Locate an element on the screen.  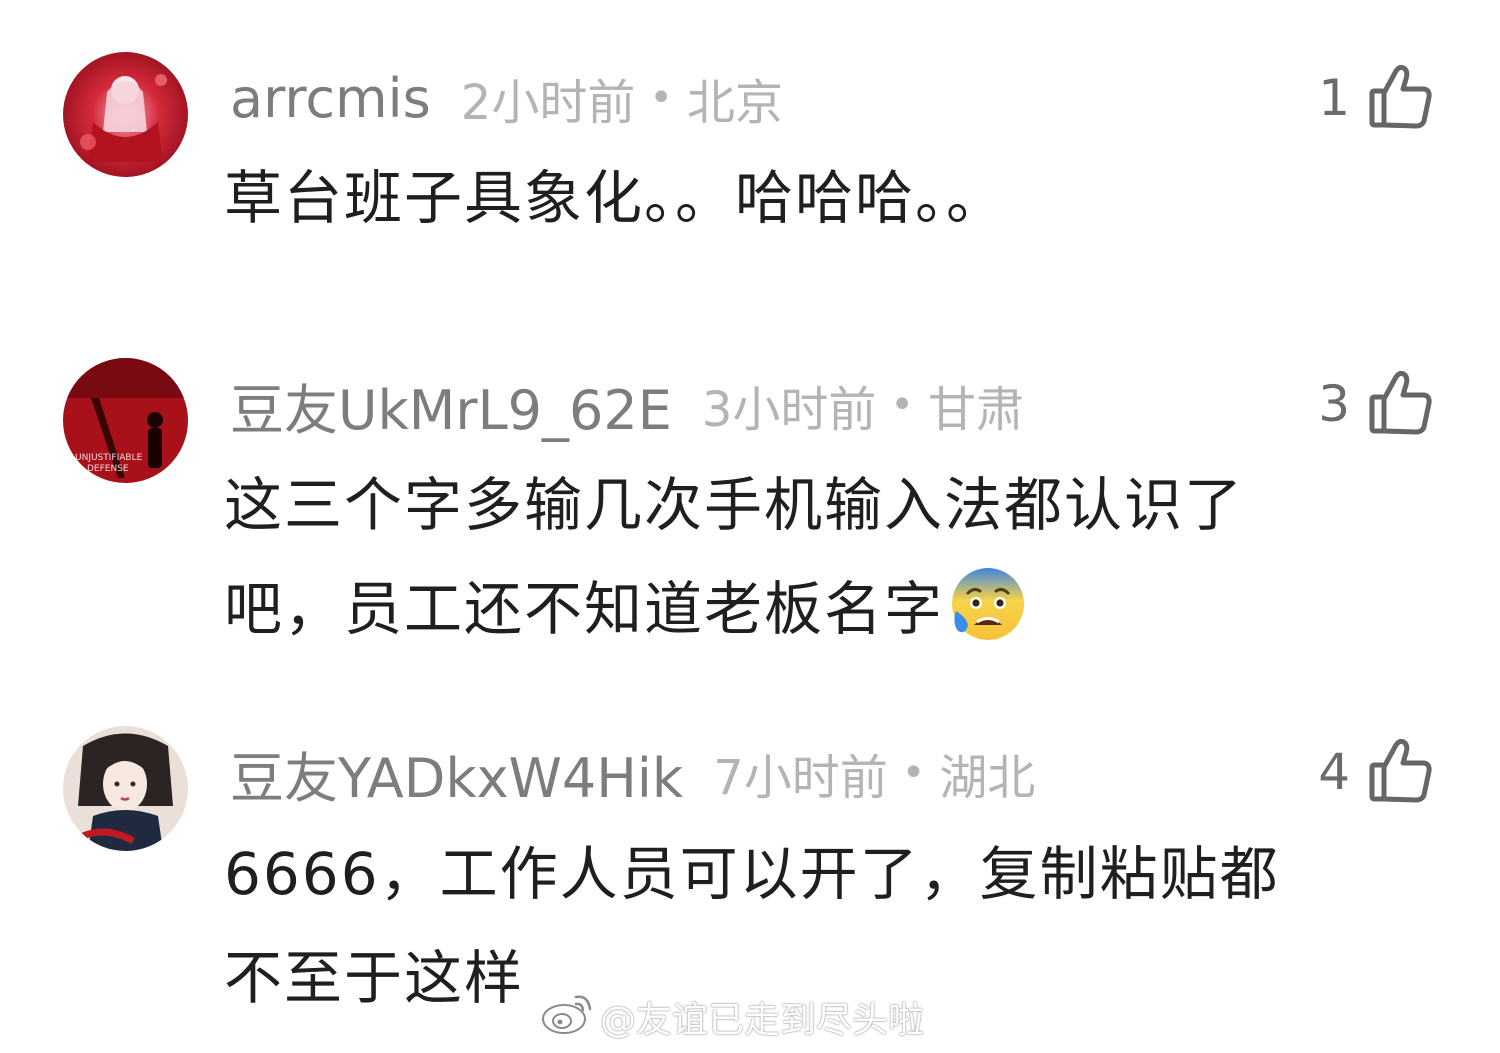
avatar is located at coordinates (125, 788).